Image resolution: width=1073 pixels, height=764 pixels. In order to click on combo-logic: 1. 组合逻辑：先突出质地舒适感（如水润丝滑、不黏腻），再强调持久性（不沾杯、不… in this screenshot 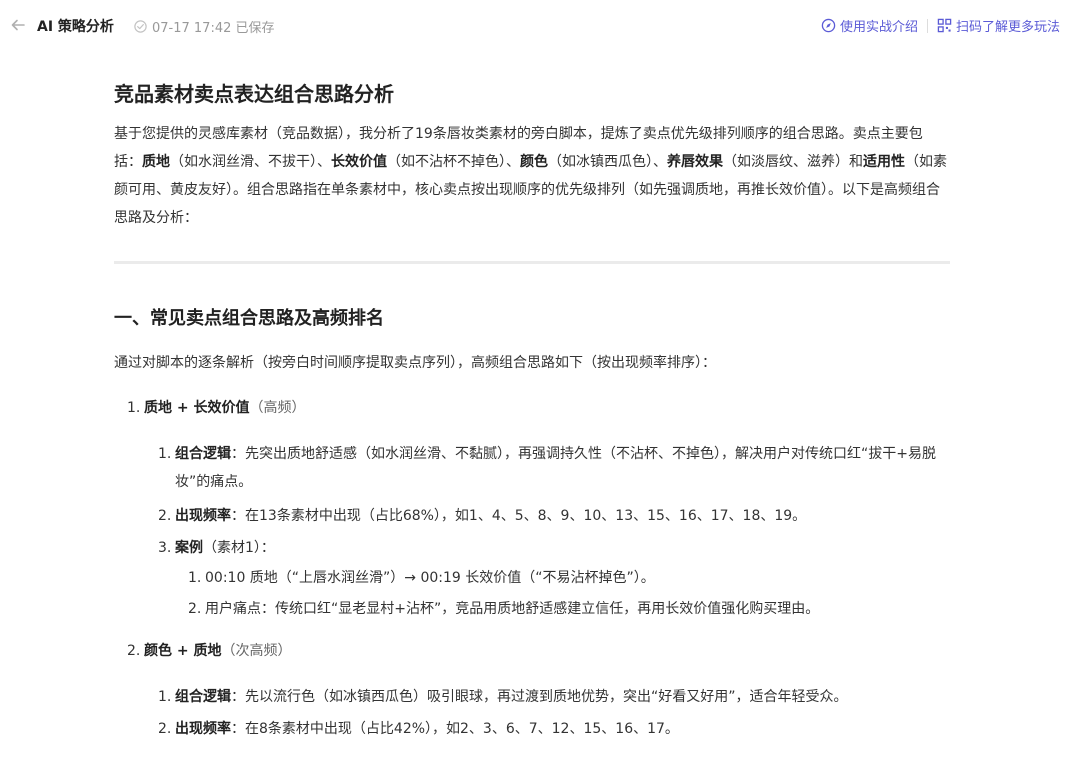, I will do `click(532, 468)`.